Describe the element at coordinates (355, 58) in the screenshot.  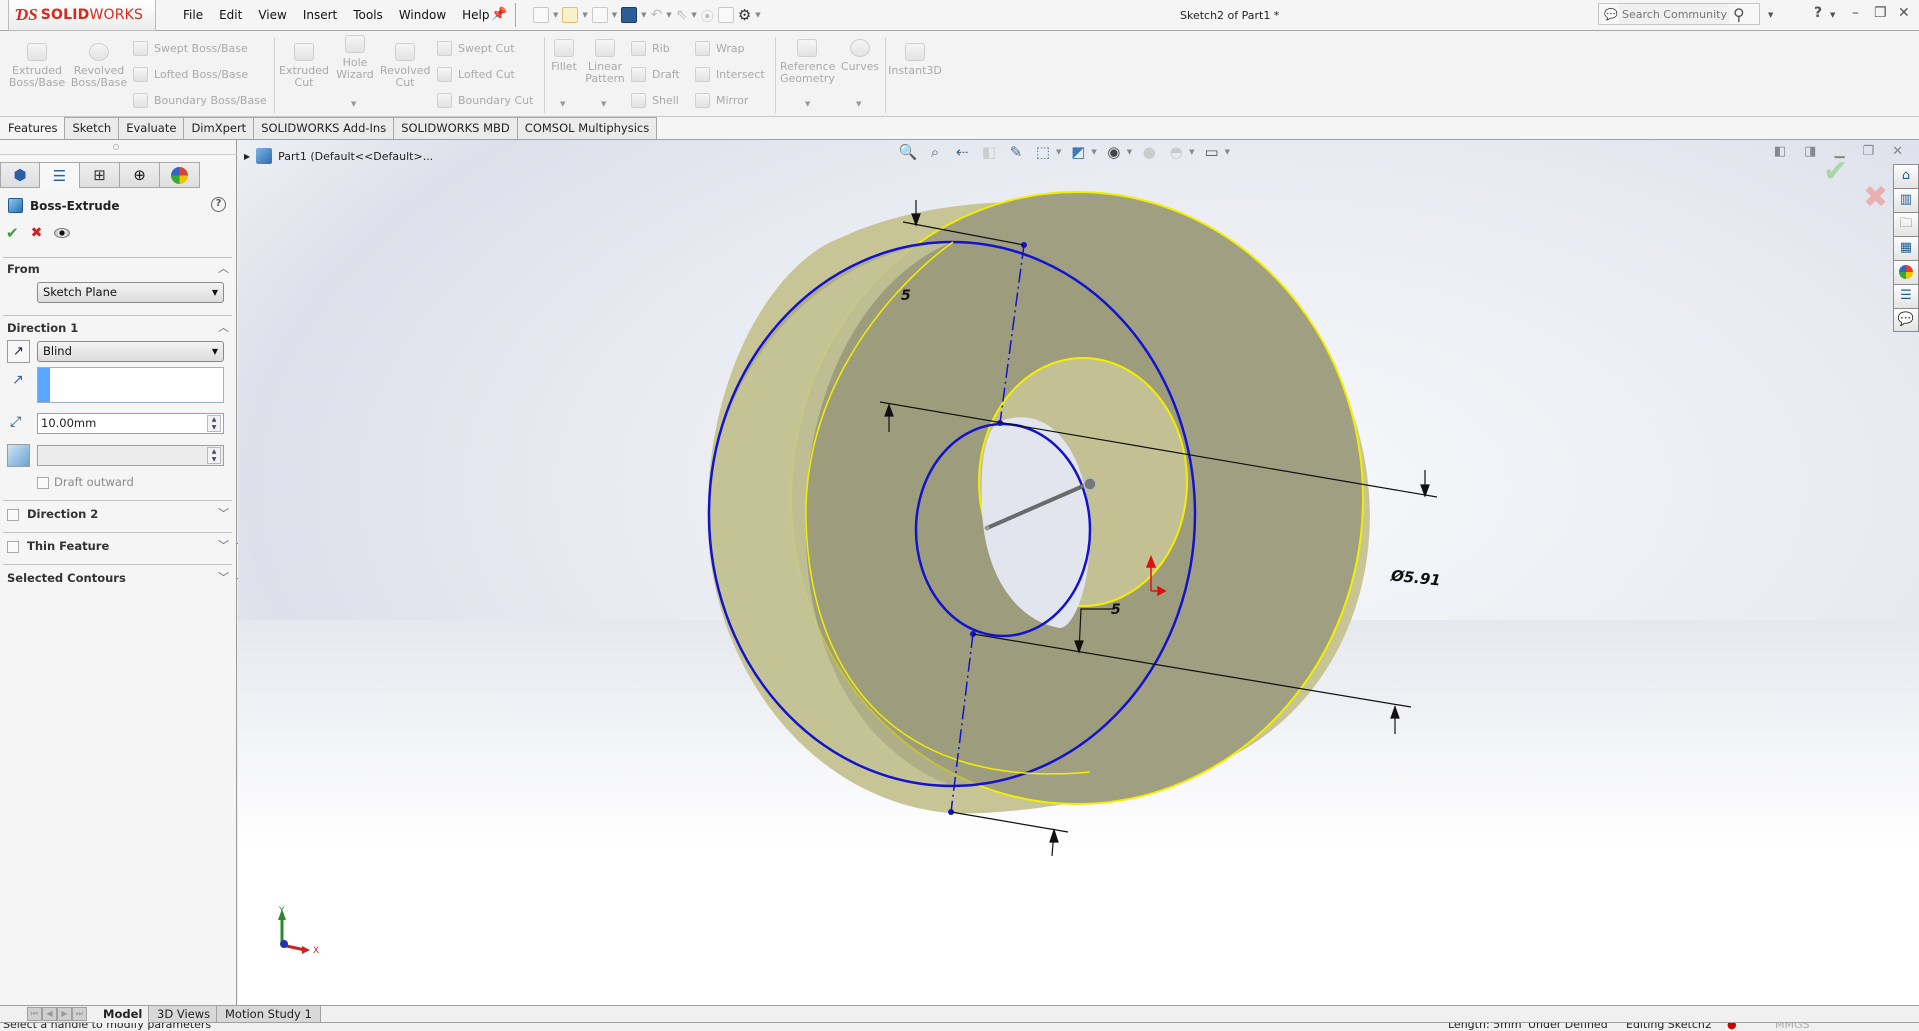
I see `hole-wizard-button: Hole Wizard` at that location.